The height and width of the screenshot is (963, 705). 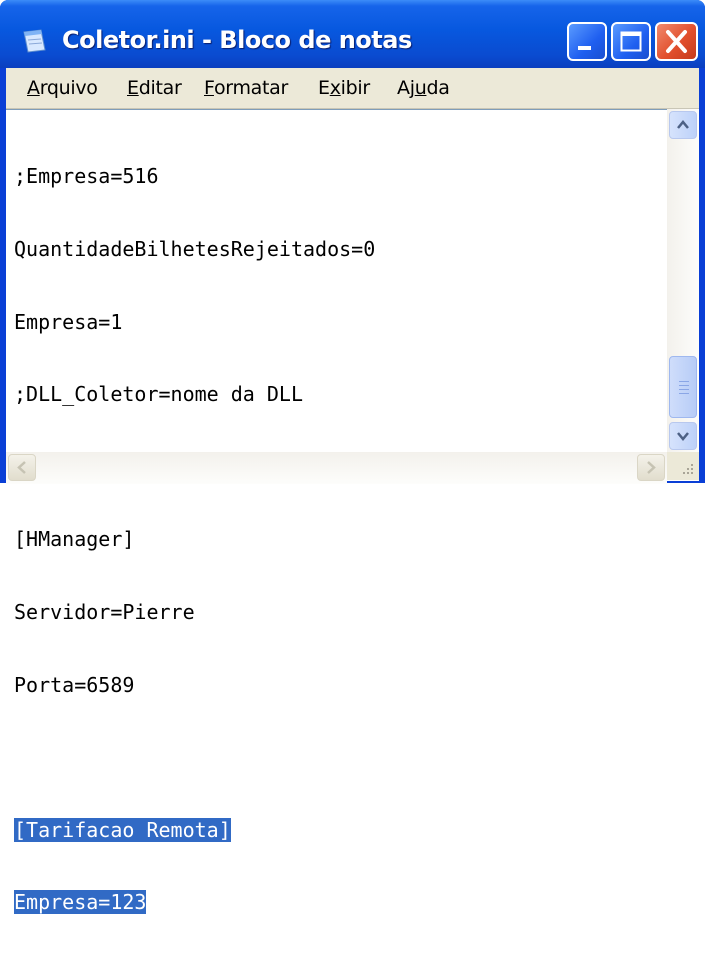 I want to click on menu-exibir: Exibir, so click(x=344, y=88).